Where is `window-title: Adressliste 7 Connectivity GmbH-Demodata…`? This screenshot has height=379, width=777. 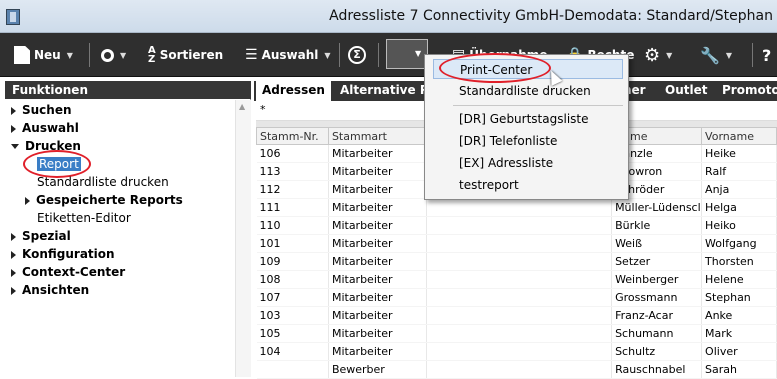 window-title: Adressliste 7 Connectivity GmbH-Demodata… is located at coordinates (551, 16).